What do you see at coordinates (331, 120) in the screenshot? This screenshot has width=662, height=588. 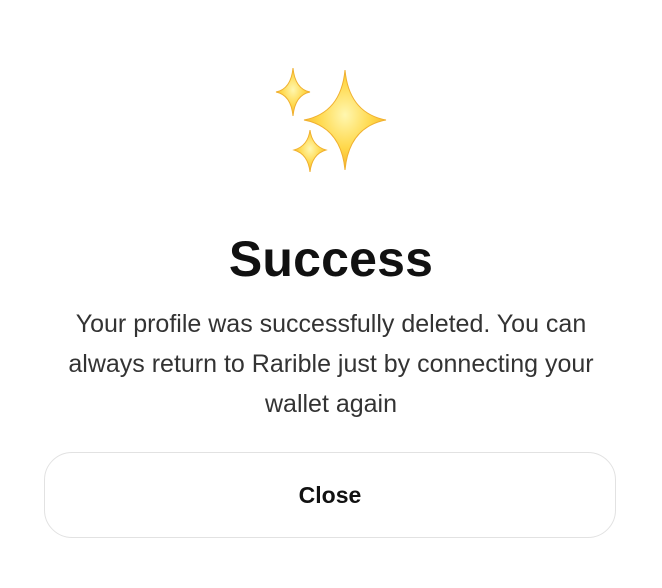 I see `sparkles-icon` at bounding box center [331, 120].